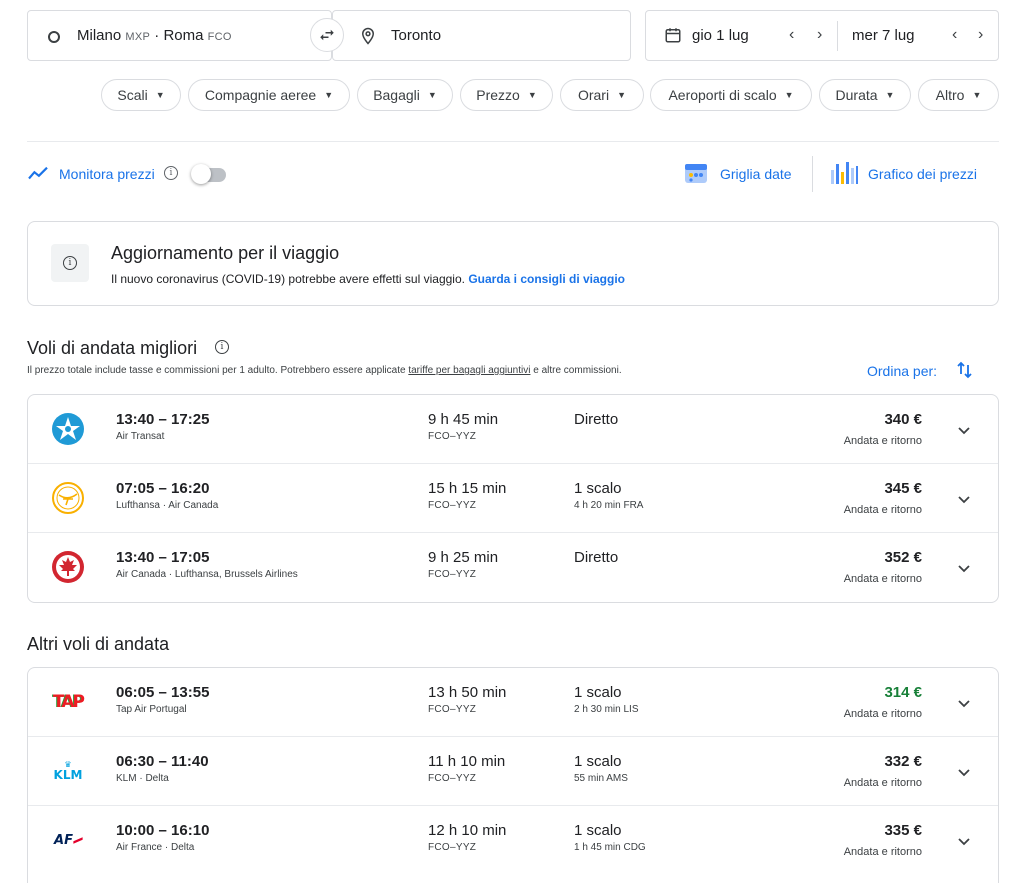  I want to click on filter-chip-bags: Bagagli ▼, so click(405, 95).